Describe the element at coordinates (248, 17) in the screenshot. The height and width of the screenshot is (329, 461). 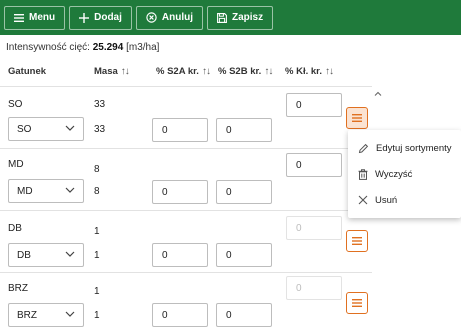
I see `save-button-label: Zapisz` at that location.